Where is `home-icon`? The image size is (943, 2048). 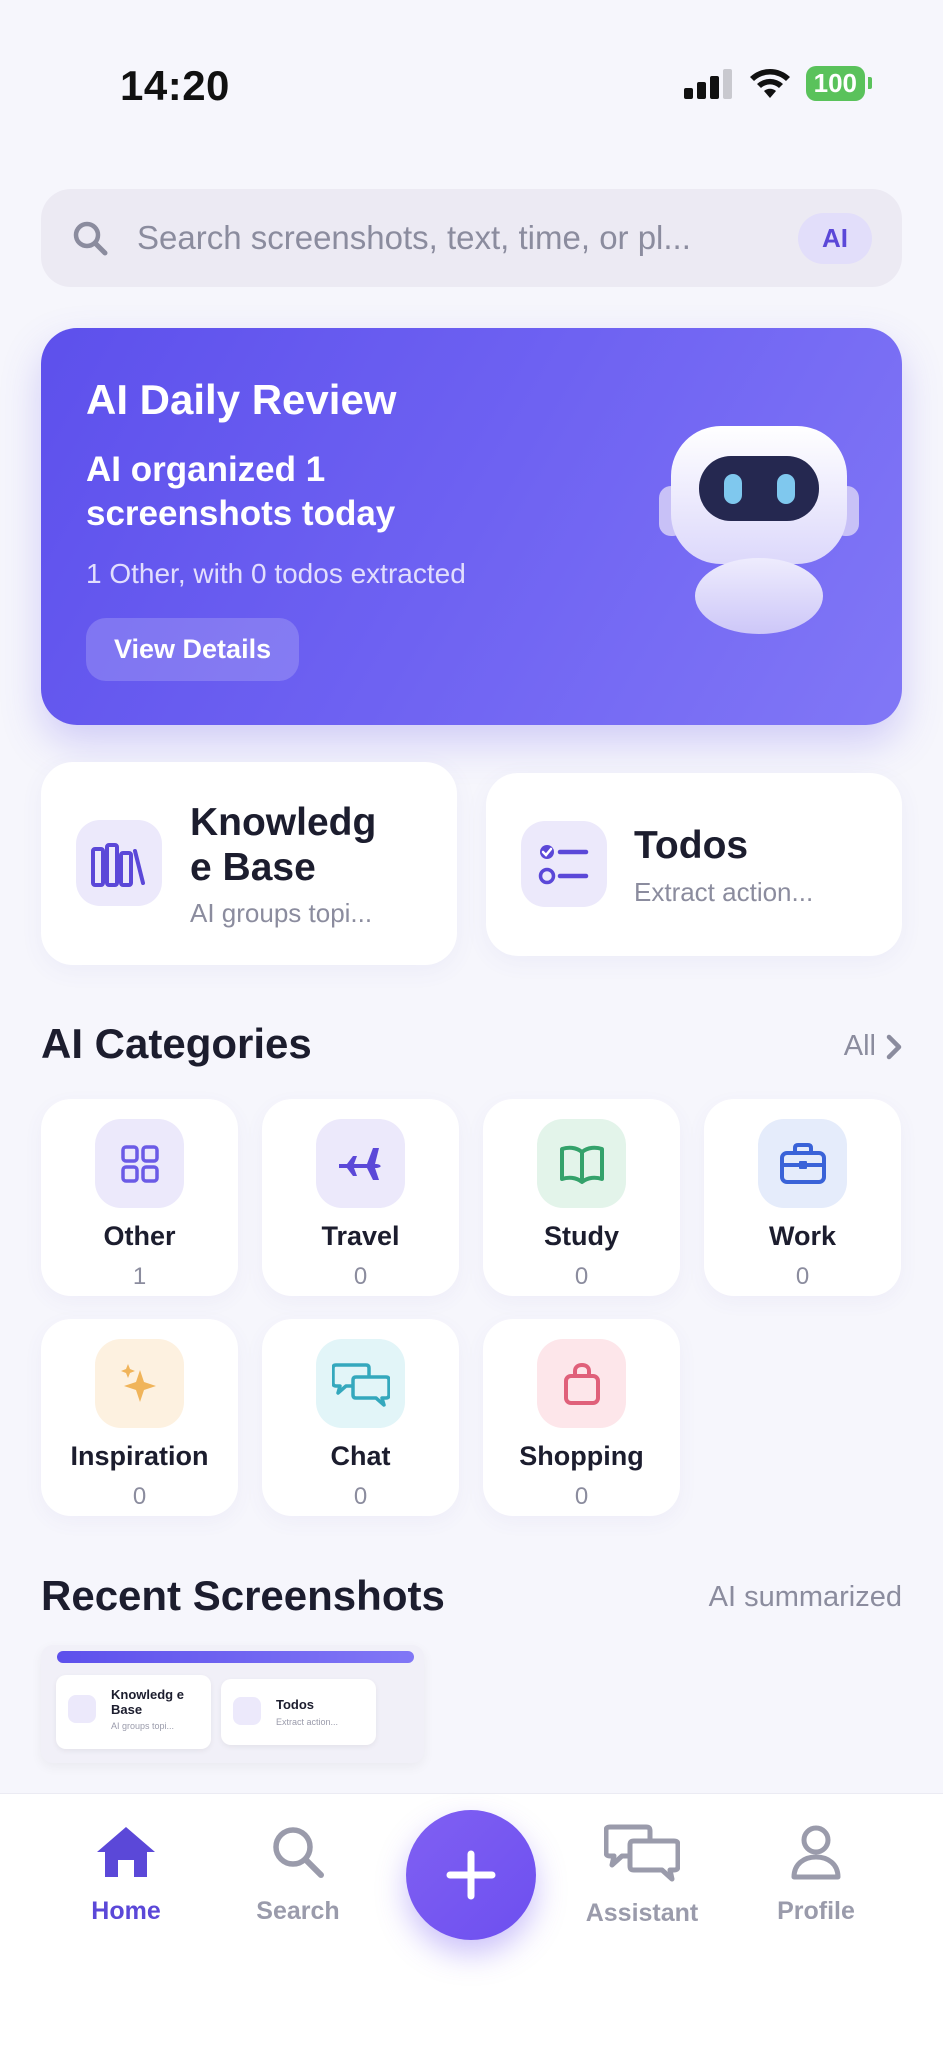
home-icon is located at coordinates (126, 1852).